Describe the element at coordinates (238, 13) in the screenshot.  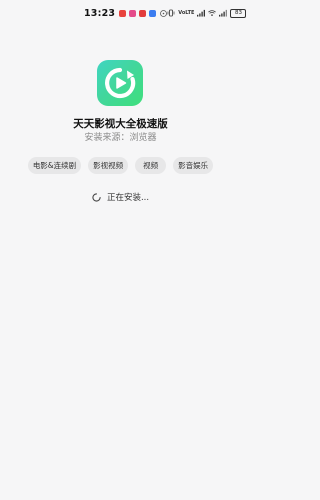
I see `battery-indicator: 83` at that location.